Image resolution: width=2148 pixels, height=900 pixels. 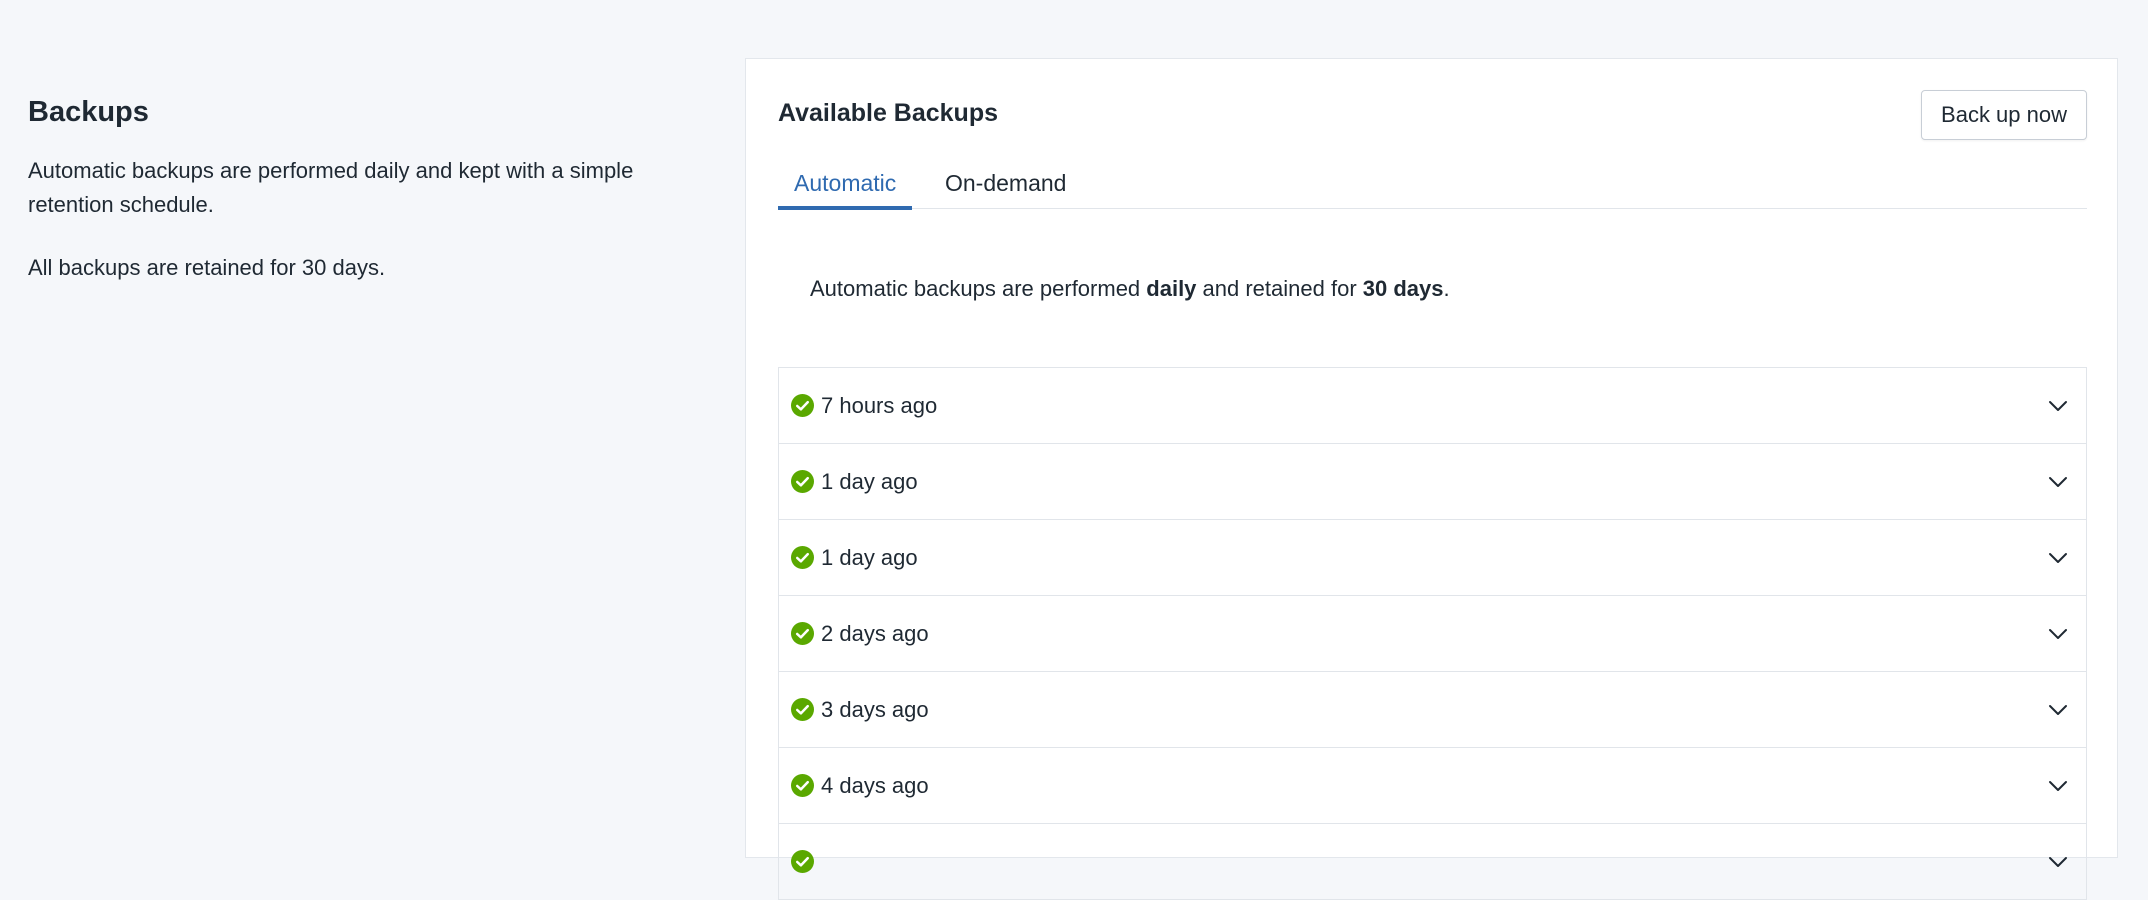 What do you see at coordinates (1171, 288) in the screenshot?
I see `info-frequency: daily` at bounding box center [1171, 288].